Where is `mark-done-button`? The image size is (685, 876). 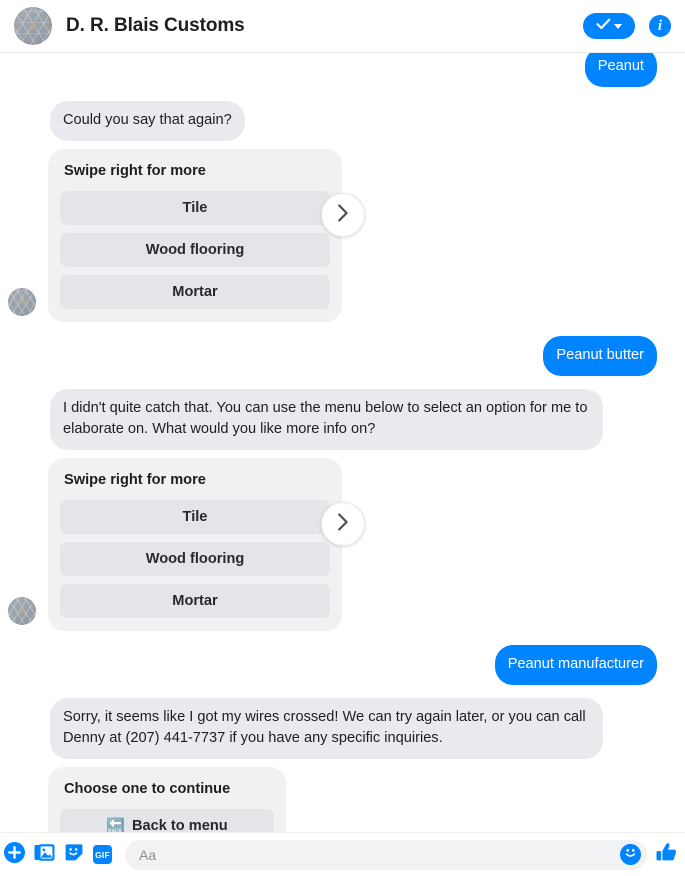
mark-done-button is located at coordinates (609, 26).